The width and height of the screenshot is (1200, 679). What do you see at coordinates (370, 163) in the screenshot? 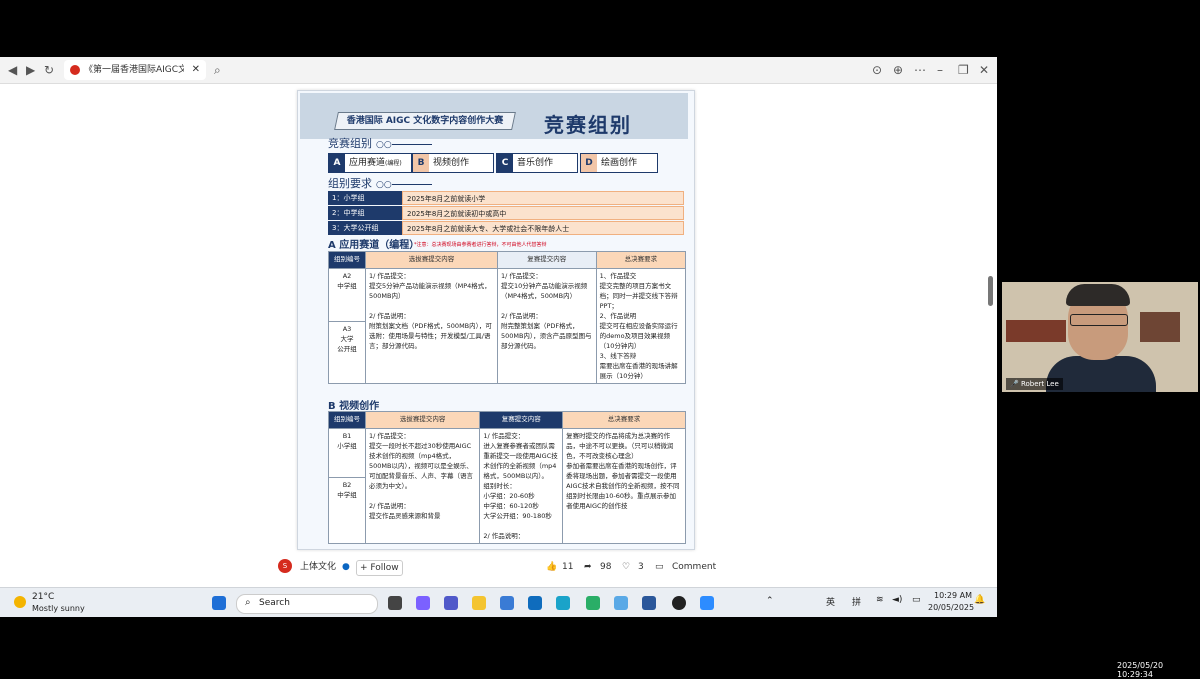
I see `category-a: A 应用赛道(编程)` at bounding box center [370, 163].